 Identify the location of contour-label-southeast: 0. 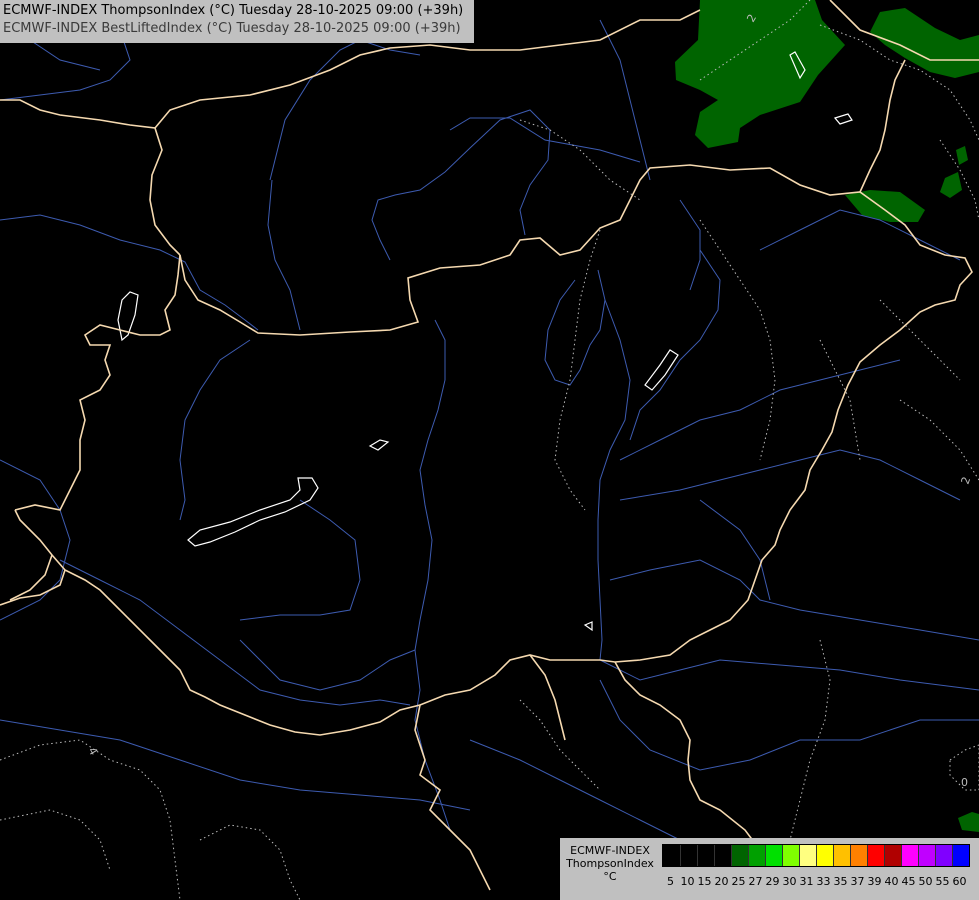
(964, 782).